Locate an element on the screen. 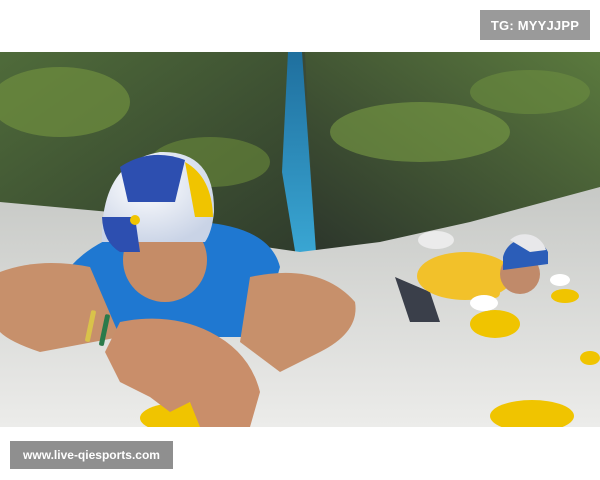 The width and height of the screenshot is (600, 480). telegram-watermark-text: TG: MYYJJPP is located at coordinates (535, 25).